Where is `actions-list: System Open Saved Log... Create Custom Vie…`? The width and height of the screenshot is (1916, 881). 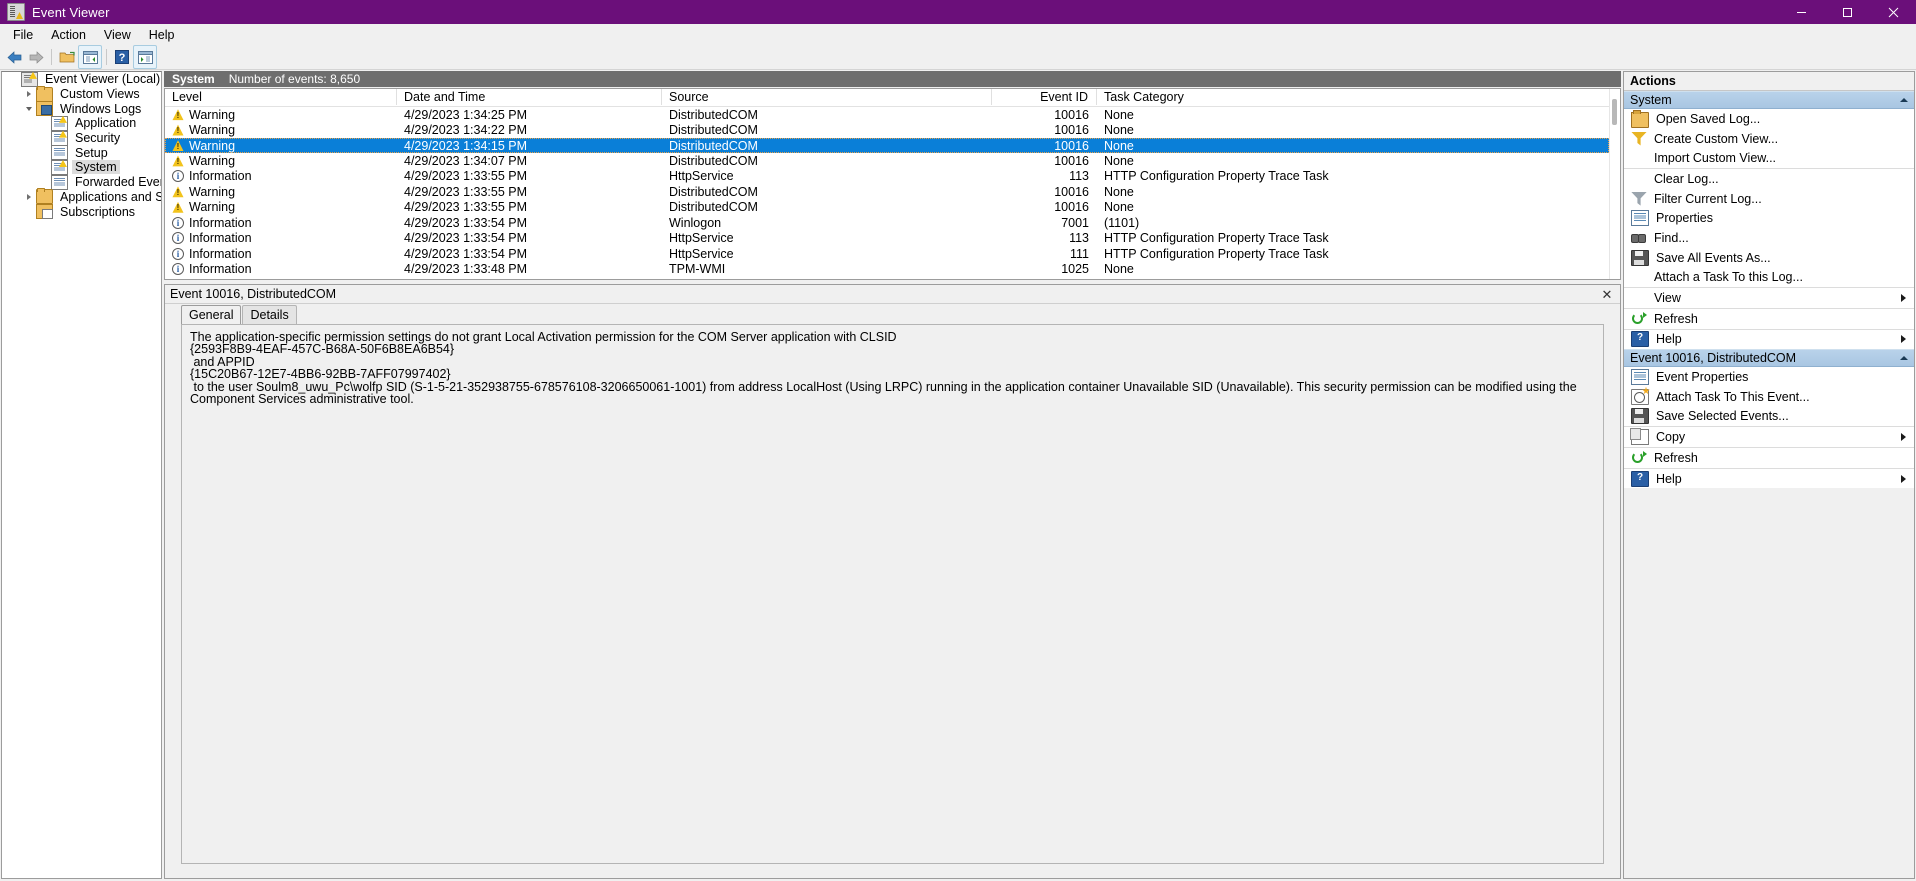
actions-list: System Open Saved Log... Create Custom Vie… is located at coordinates (1769, 290).